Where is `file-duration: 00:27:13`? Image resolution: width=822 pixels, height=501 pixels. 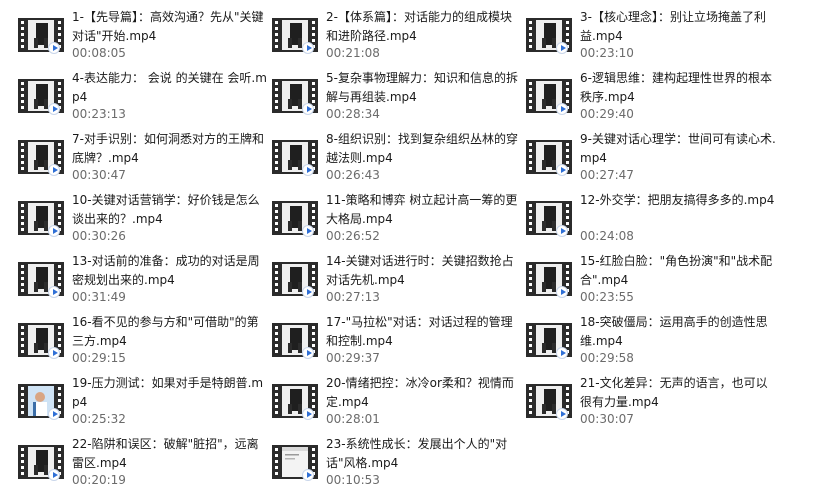
file-duration: 00:27:13 is located at coordinates (353, 297).